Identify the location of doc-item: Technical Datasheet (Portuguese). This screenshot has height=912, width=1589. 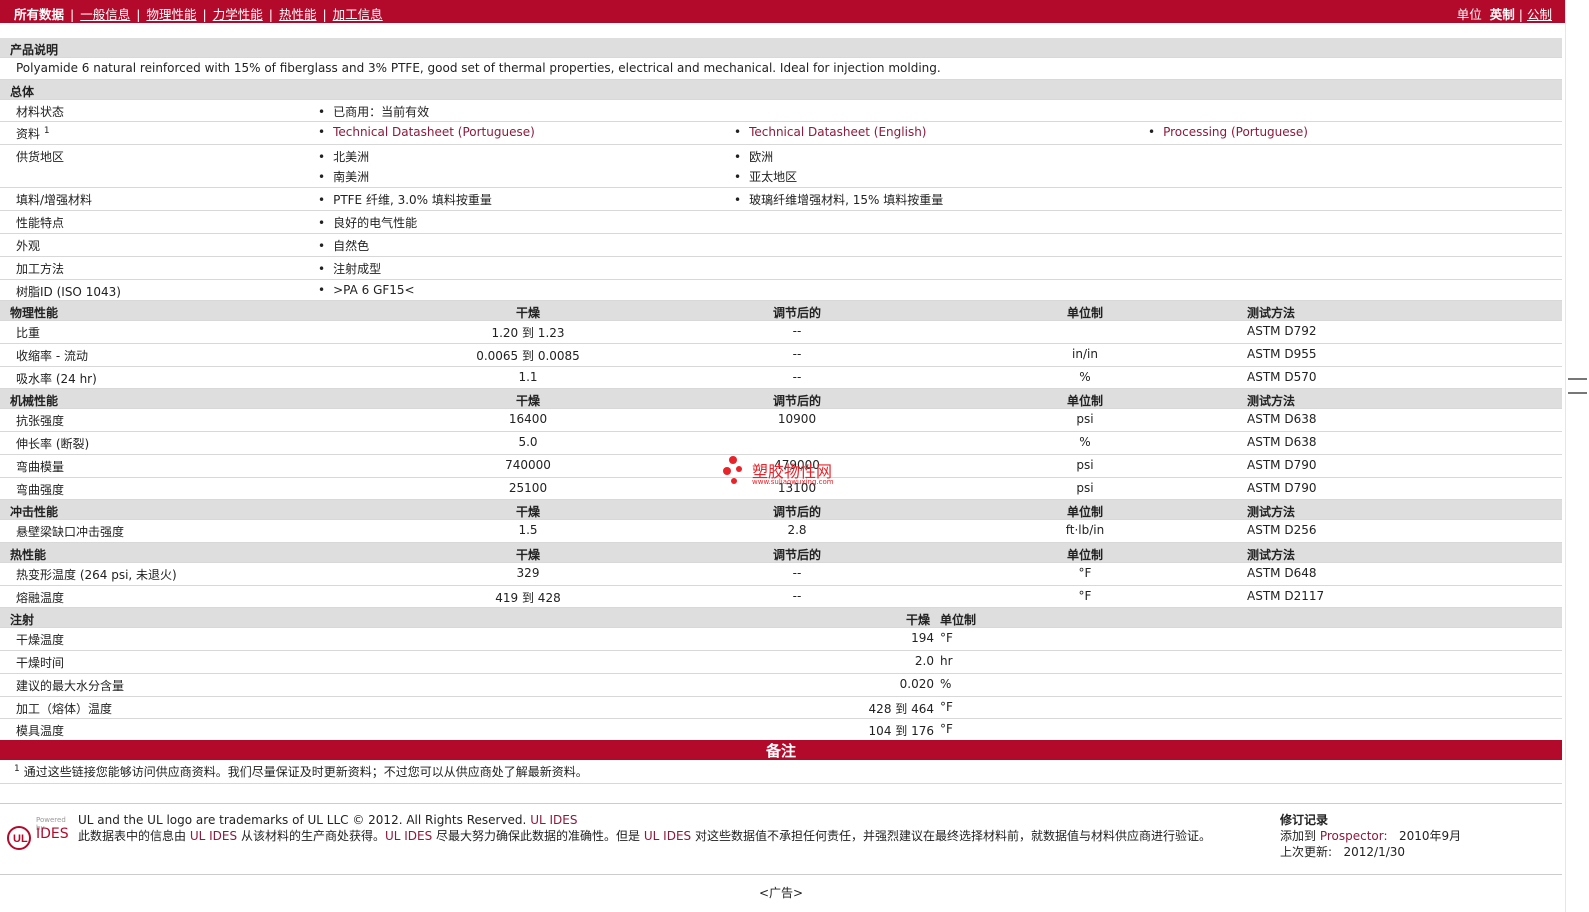
(426, 132).